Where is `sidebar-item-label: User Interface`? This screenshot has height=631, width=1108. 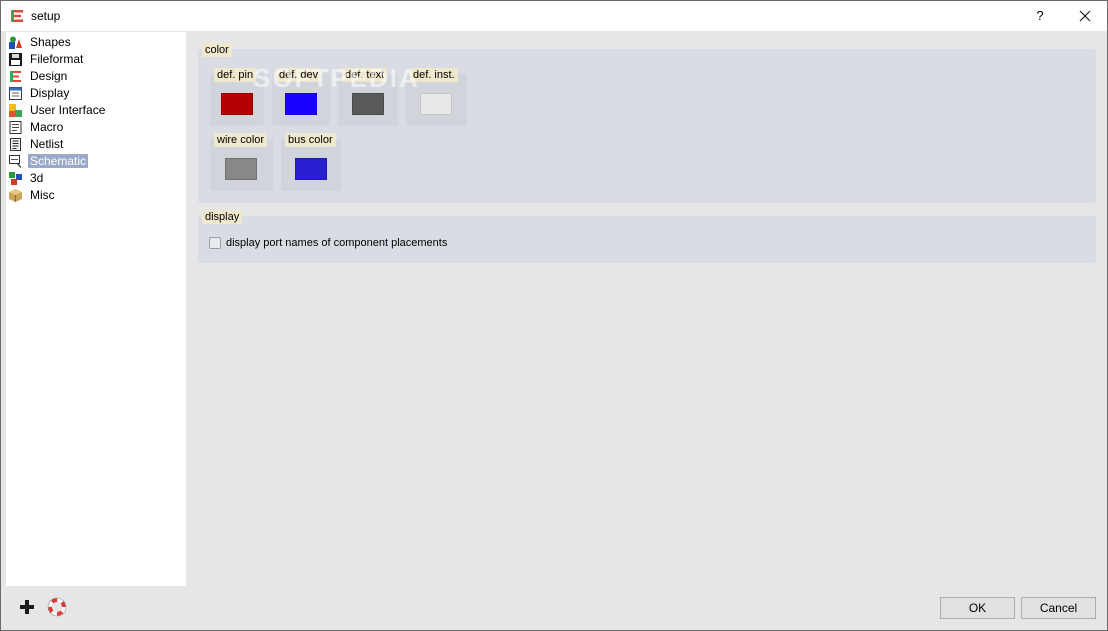 sidebar-item-label: User Interface is located at coordinates (68, 110).